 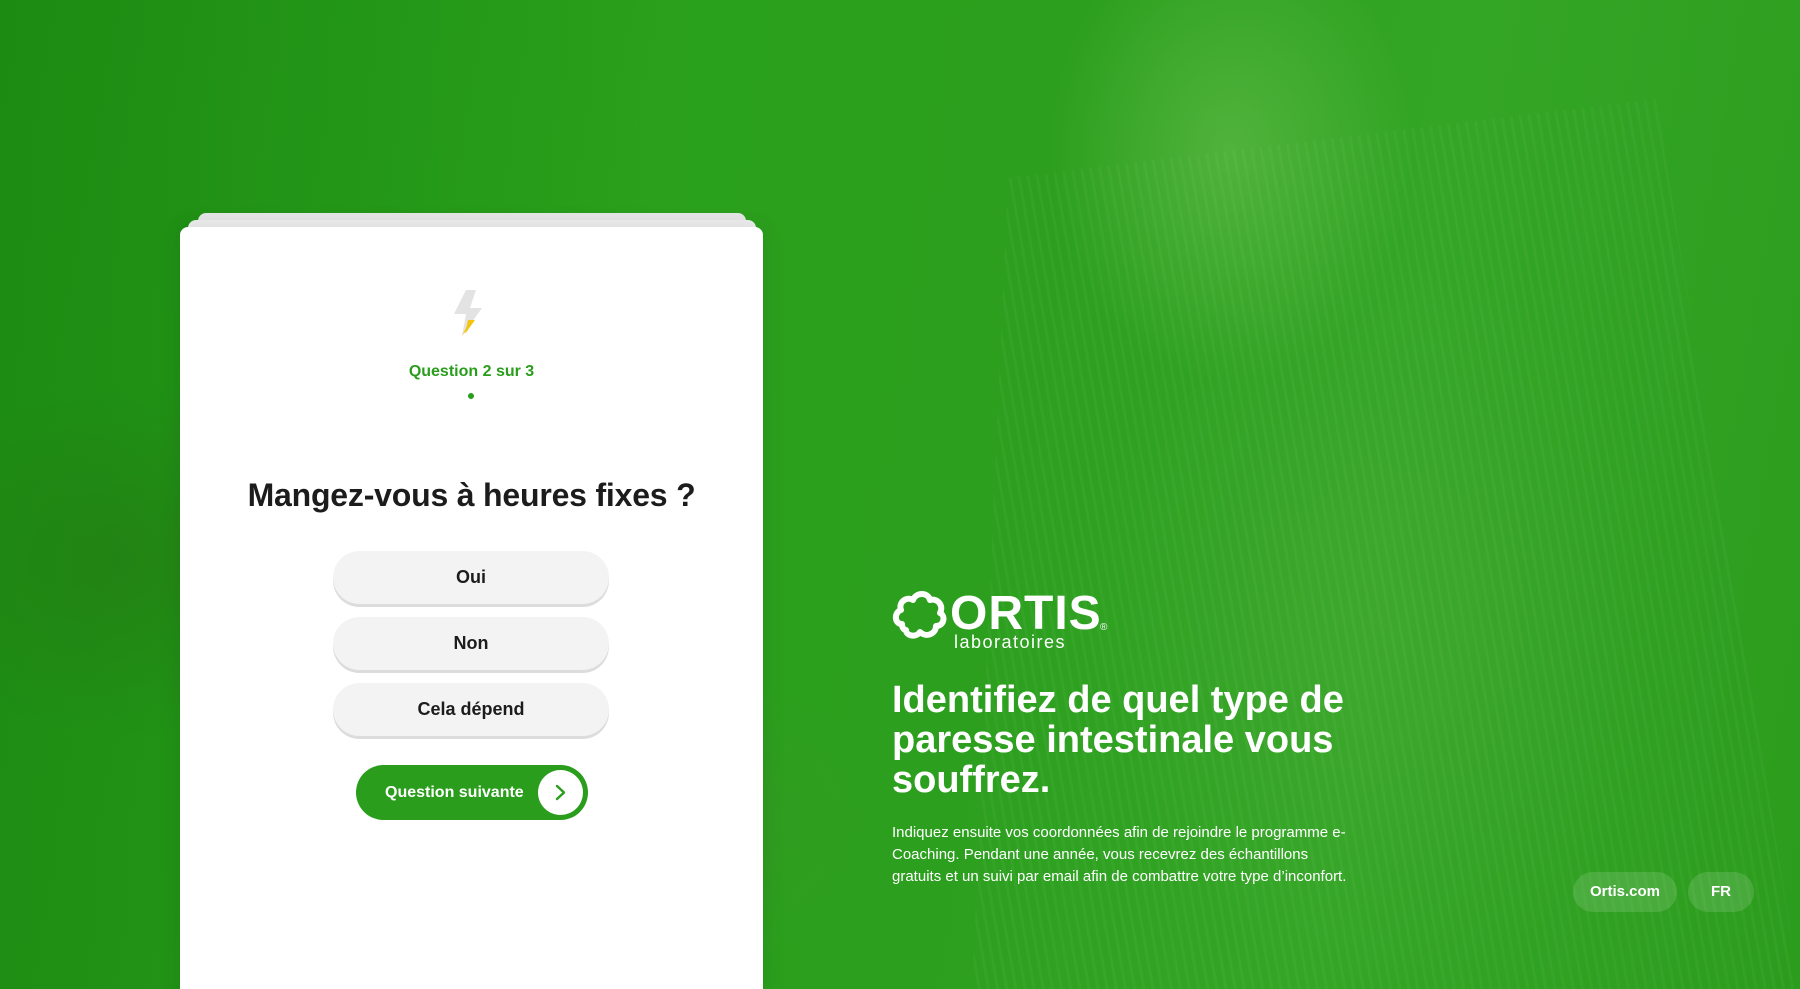 What do you see at coordinates (1721, 892) in the screenshot?
I see `language-selector: FR` at bounding box center [1721, 892].